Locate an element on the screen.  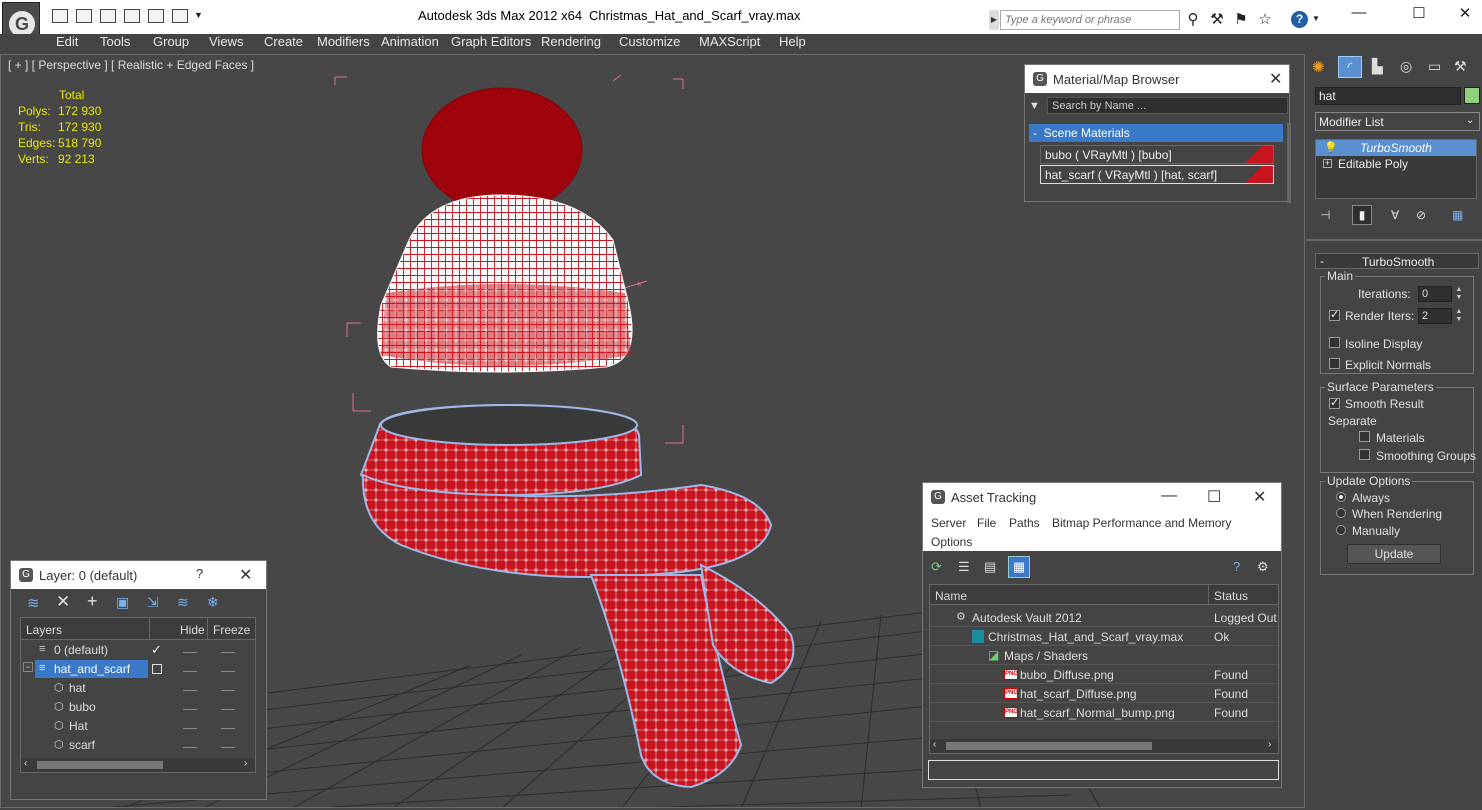
help-icon: ? is located at coordinates (1299, 19).